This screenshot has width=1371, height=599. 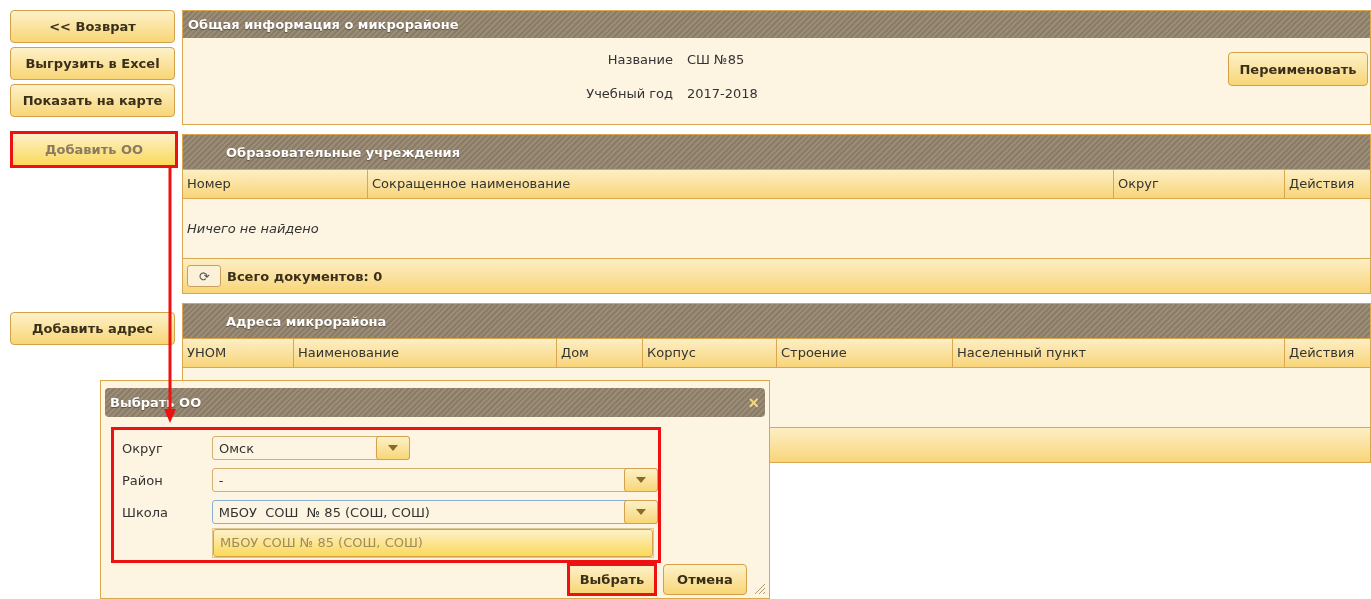 What do you see at coordinates (207, 353) in the screenshot?
I see `column-header: УНОМ` at bounding box center [207, 353].